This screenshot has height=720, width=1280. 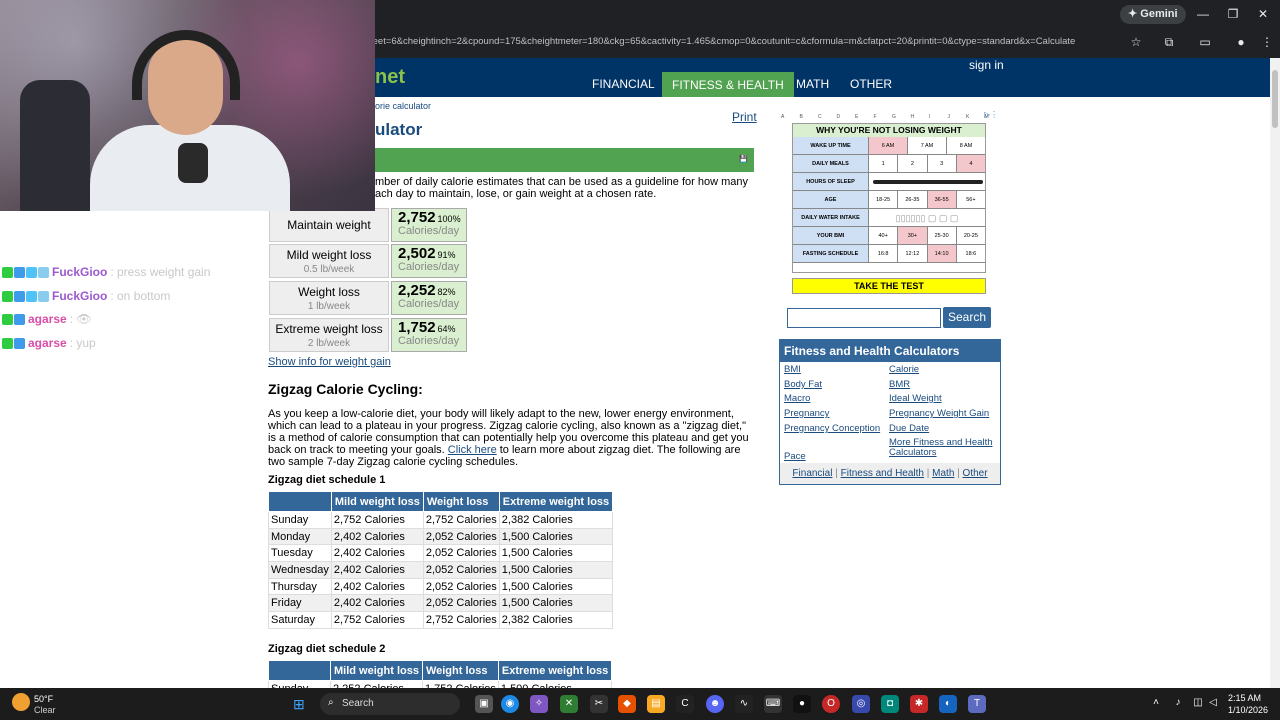 I want to click on audio-app-icon: ∿, so click(x=744, y=704).